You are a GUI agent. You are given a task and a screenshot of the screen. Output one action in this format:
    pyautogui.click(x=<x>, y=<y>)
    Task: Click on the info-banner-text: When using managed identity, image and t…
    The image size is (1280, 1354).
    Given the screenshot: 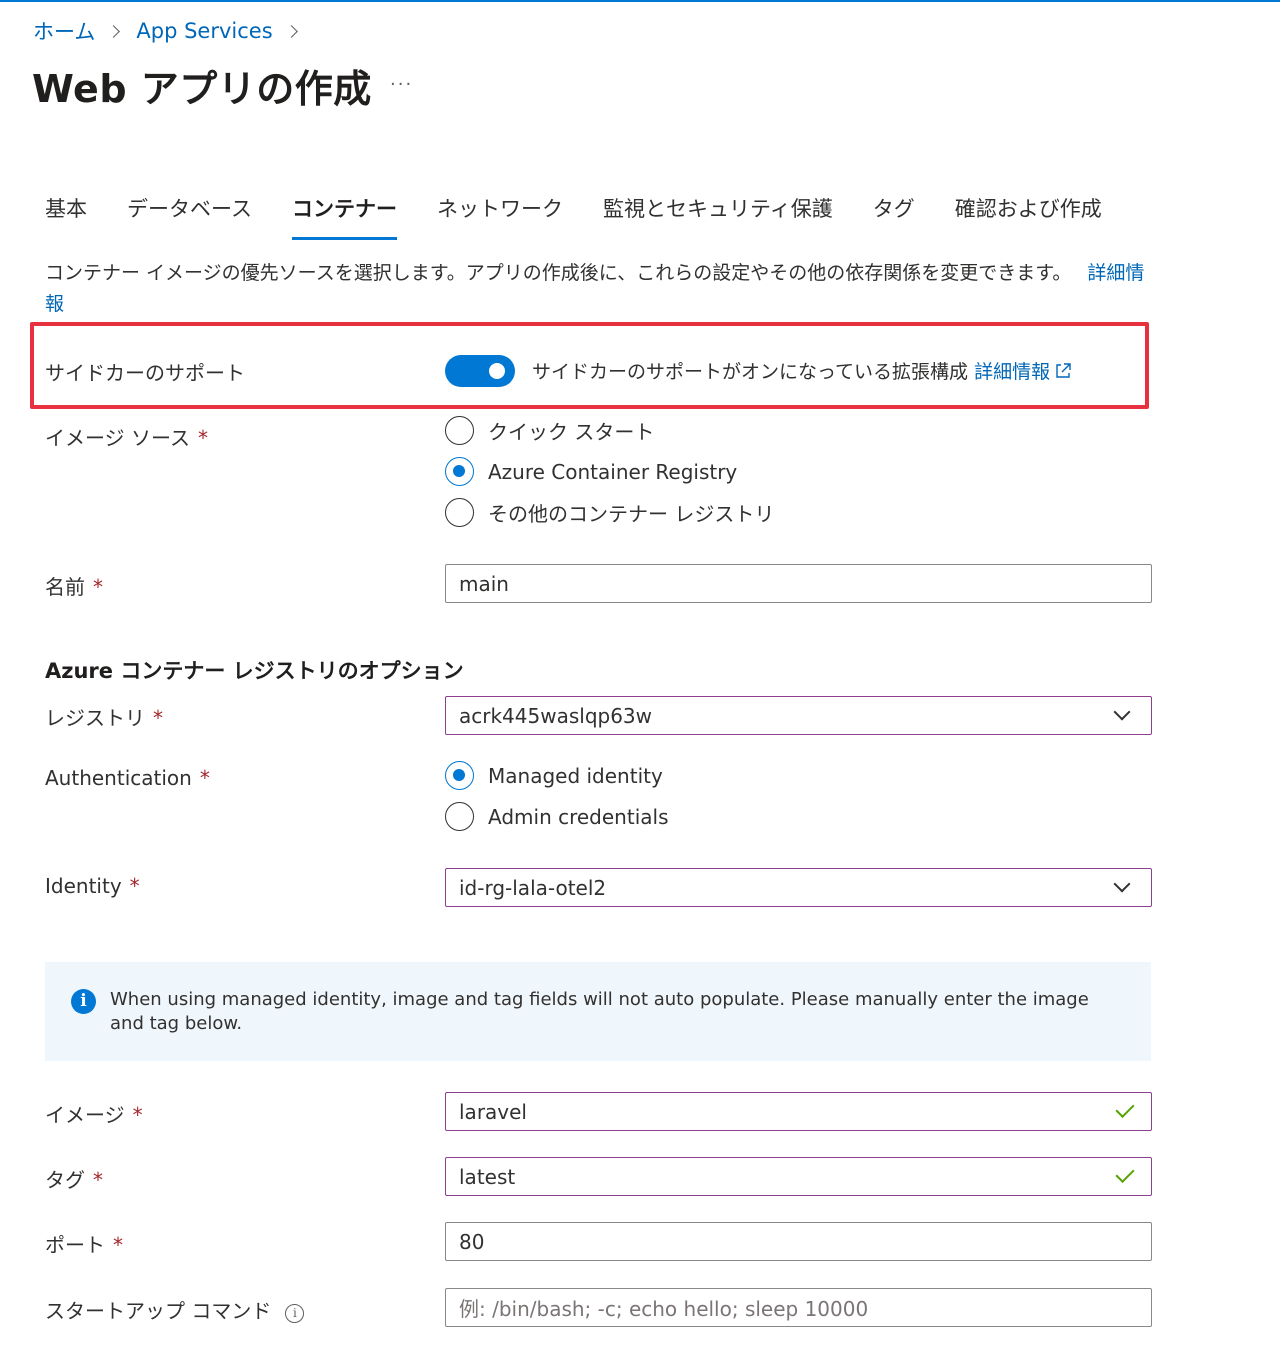 What is the action you would take?
    pyautogui.click(x=599, y=1011)
    